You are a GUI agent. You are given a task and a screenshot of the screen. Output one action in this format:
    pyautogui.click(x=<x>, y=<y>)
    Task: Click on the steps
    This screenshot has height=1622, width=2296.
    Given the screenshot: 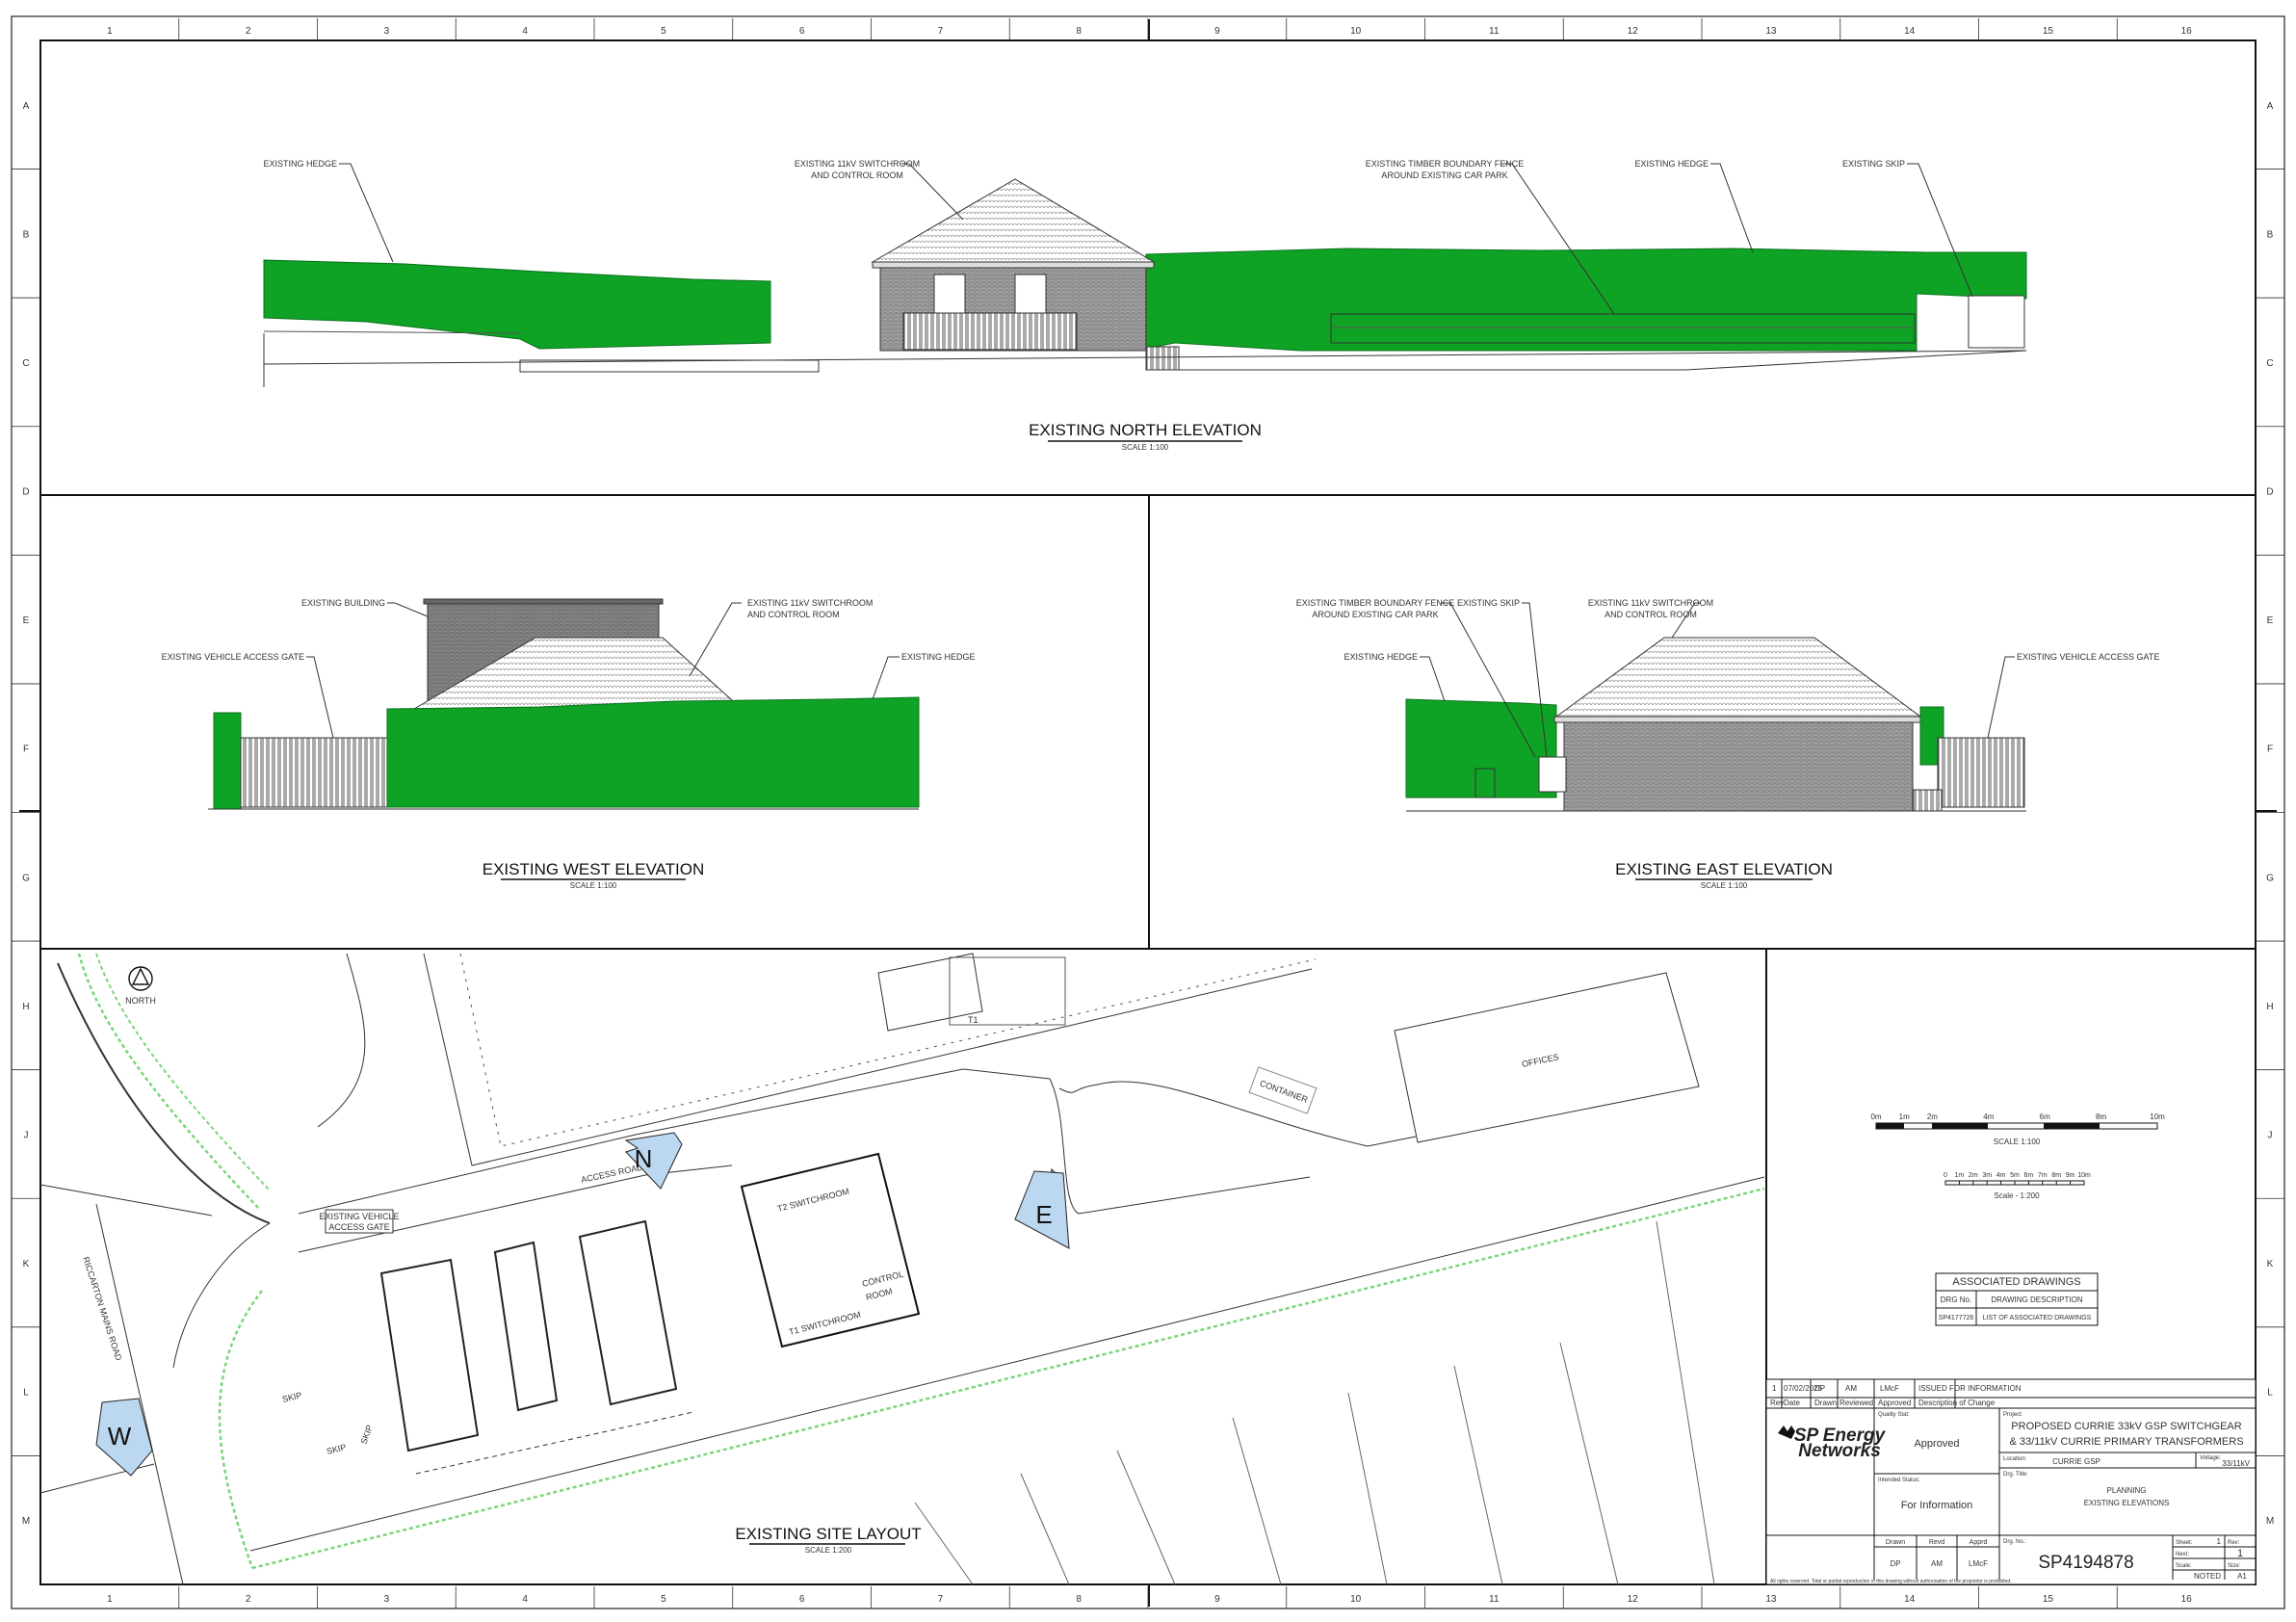 What is the action you would take?
    pyautogui.click(x=1162, y=358)
    